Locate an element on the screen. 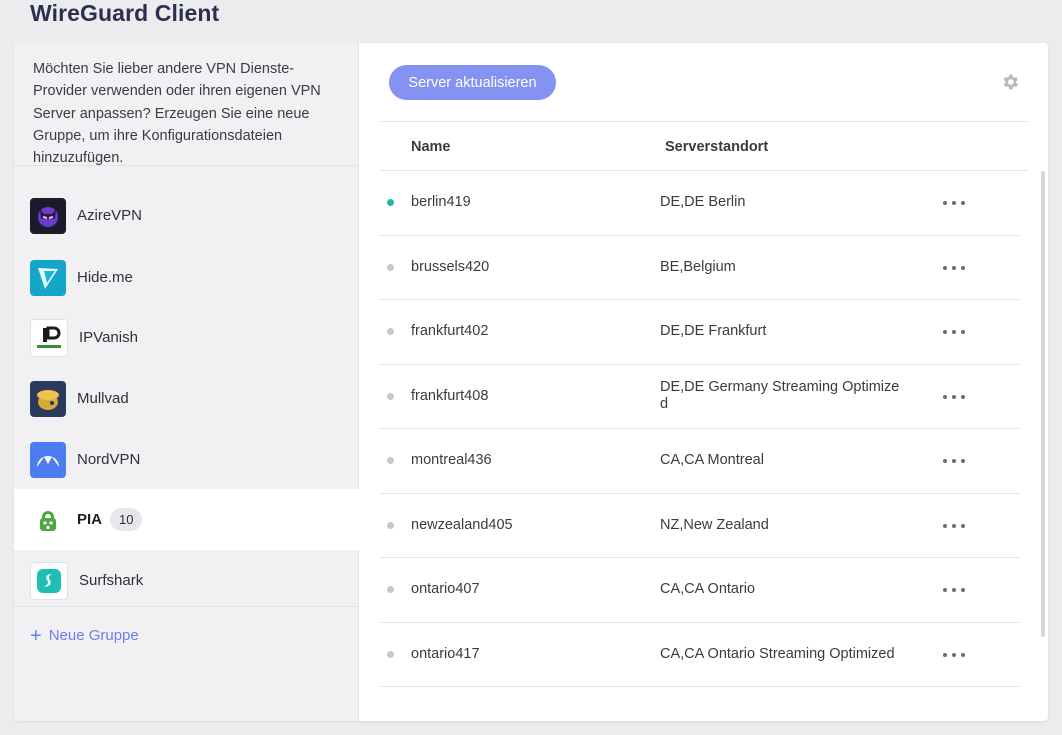 Image resolution: width=1062 pixels, height=735 pixels. mullvad-logo-icon is located at coordinates (48, 398).